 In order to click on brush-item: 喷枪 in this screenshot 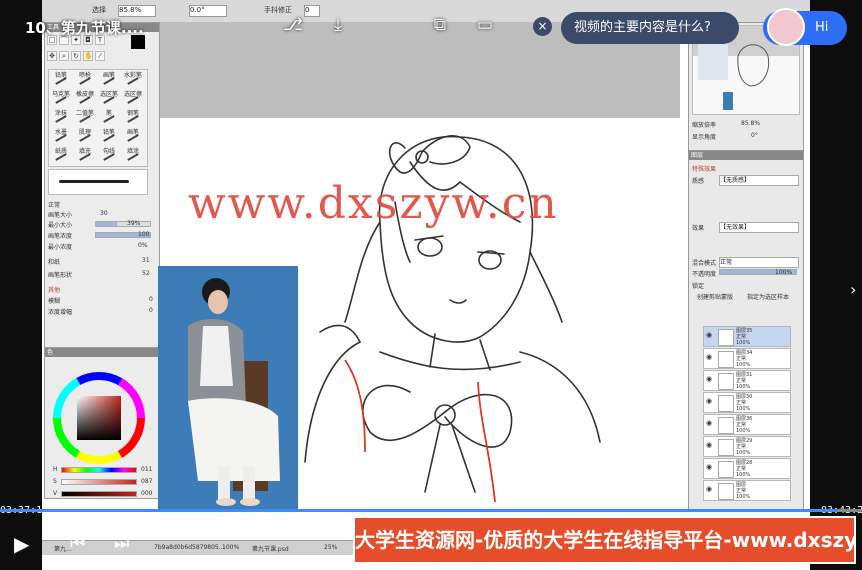, I will do `click(85, 79)`.